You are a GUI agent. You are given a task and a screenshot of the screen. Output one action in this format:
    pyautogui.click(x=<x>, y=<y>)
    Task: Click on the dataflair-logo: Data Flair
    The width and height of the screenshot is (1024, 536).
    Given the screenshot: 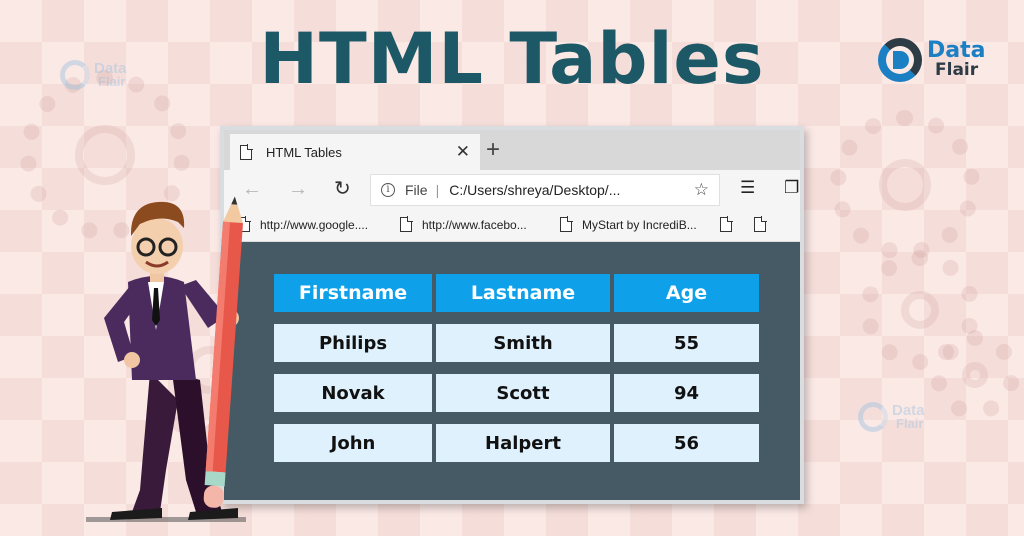 What is the action you would take?
    pyautogui.click(x=930, y=59)
    